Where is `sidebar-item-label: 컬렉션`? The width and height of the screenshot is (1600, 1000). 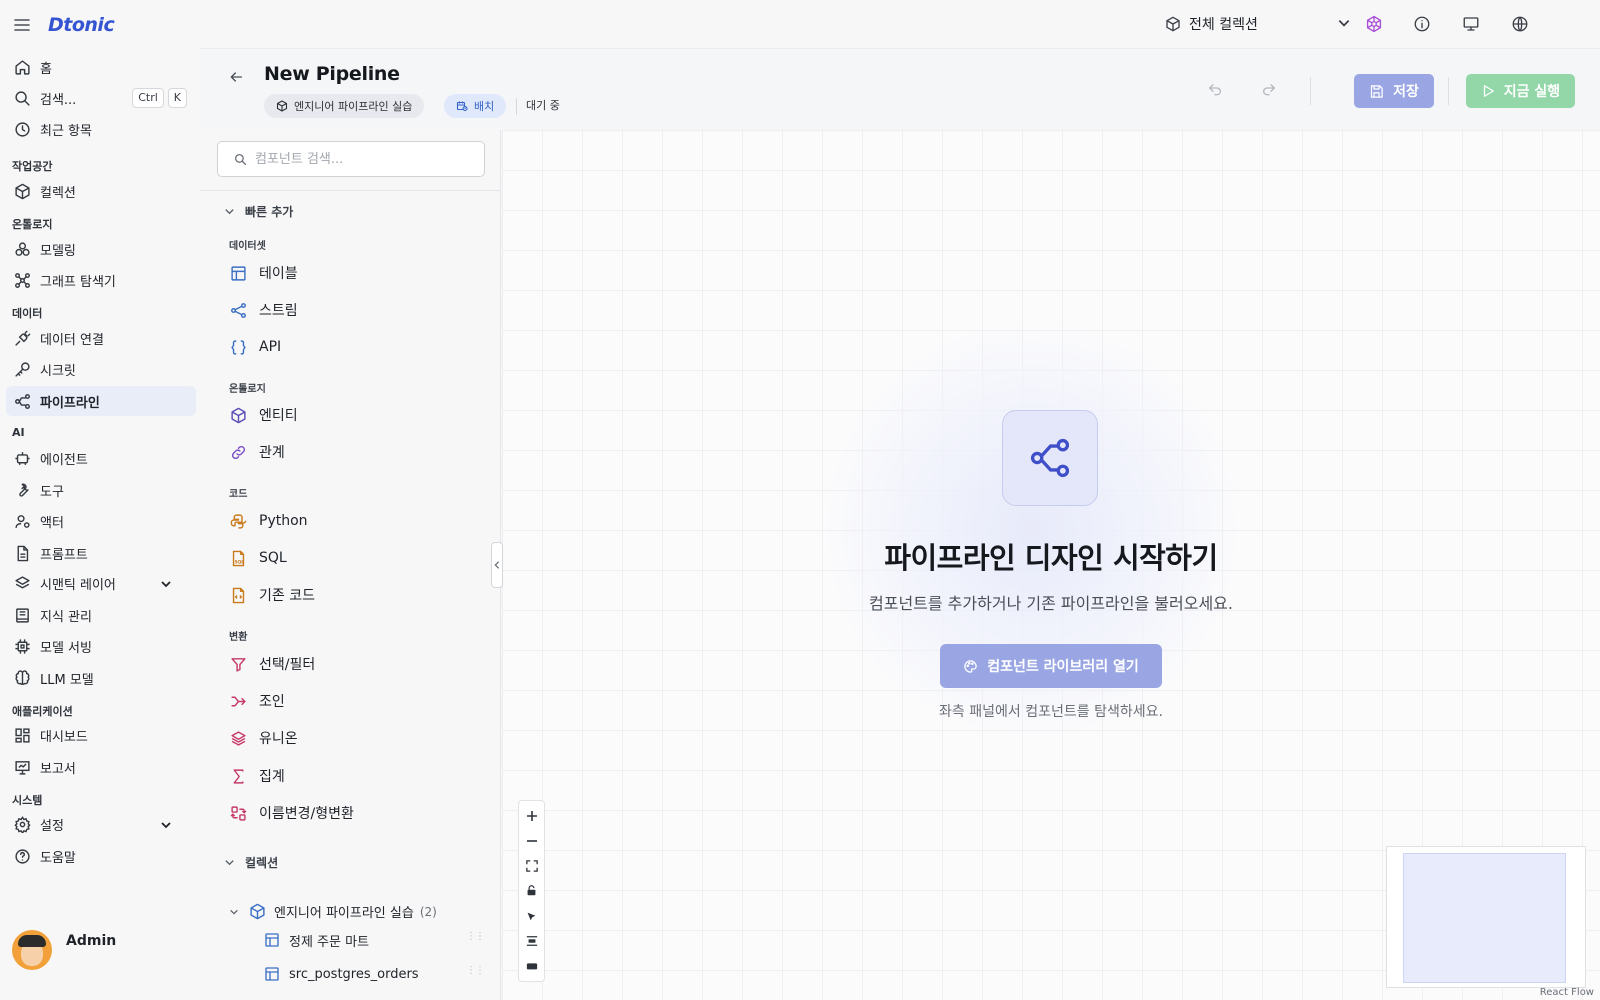
sidebar-item-label: 컬렉션 is located at coordinates (58, 193).